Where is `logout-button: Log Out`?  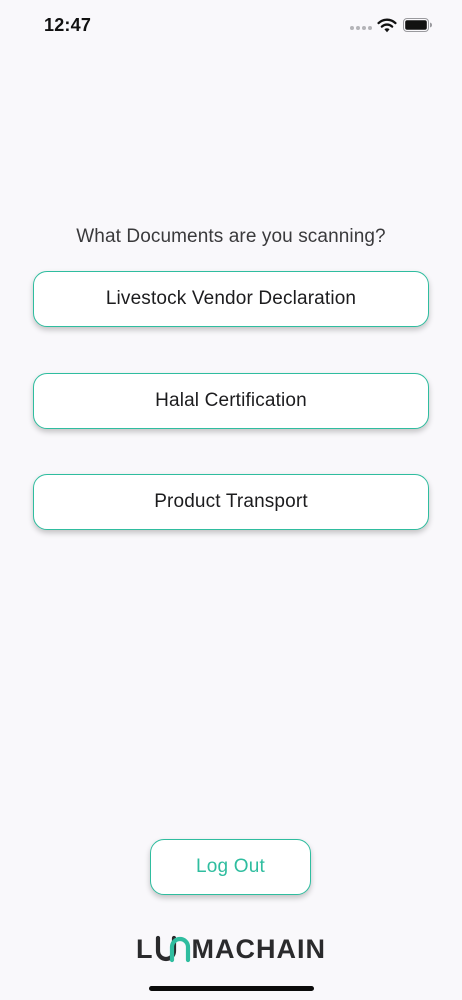
logout-button: Log Out is located at coordinates (230, 867).